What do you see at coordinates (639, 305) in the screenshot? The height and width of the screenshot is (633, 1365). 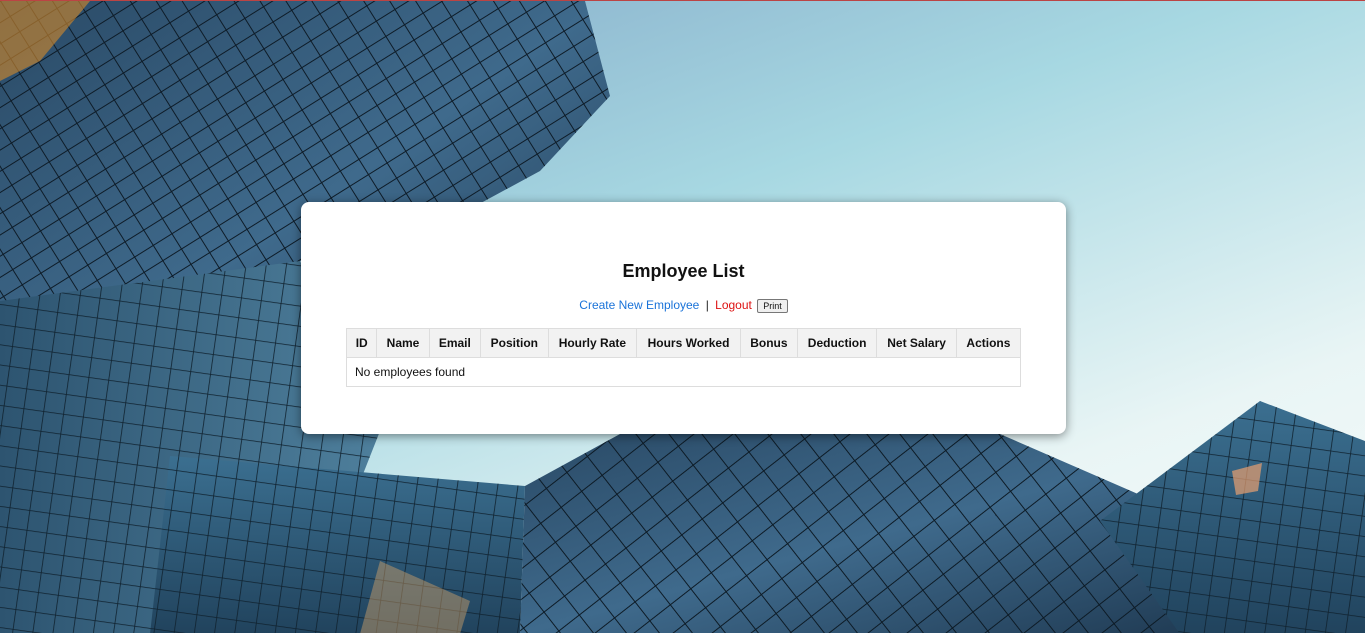 I see `create-employee-link: Create New Employee` at bounding box center [639, 305].